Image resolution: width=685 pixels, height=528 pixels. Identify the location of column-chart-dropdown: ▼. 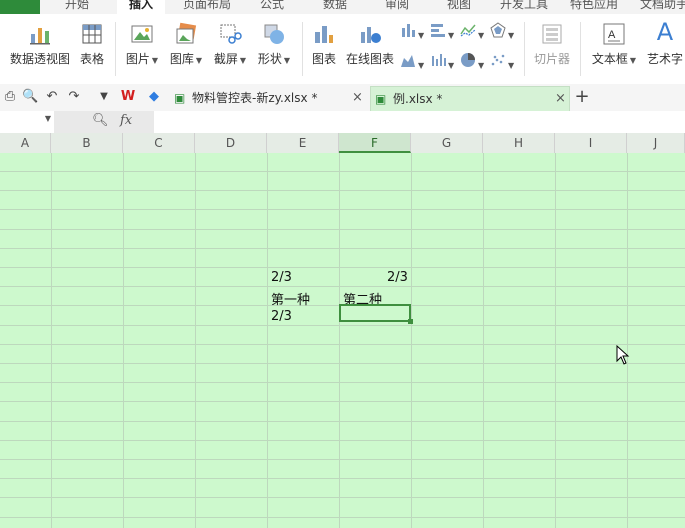
(413, 31).